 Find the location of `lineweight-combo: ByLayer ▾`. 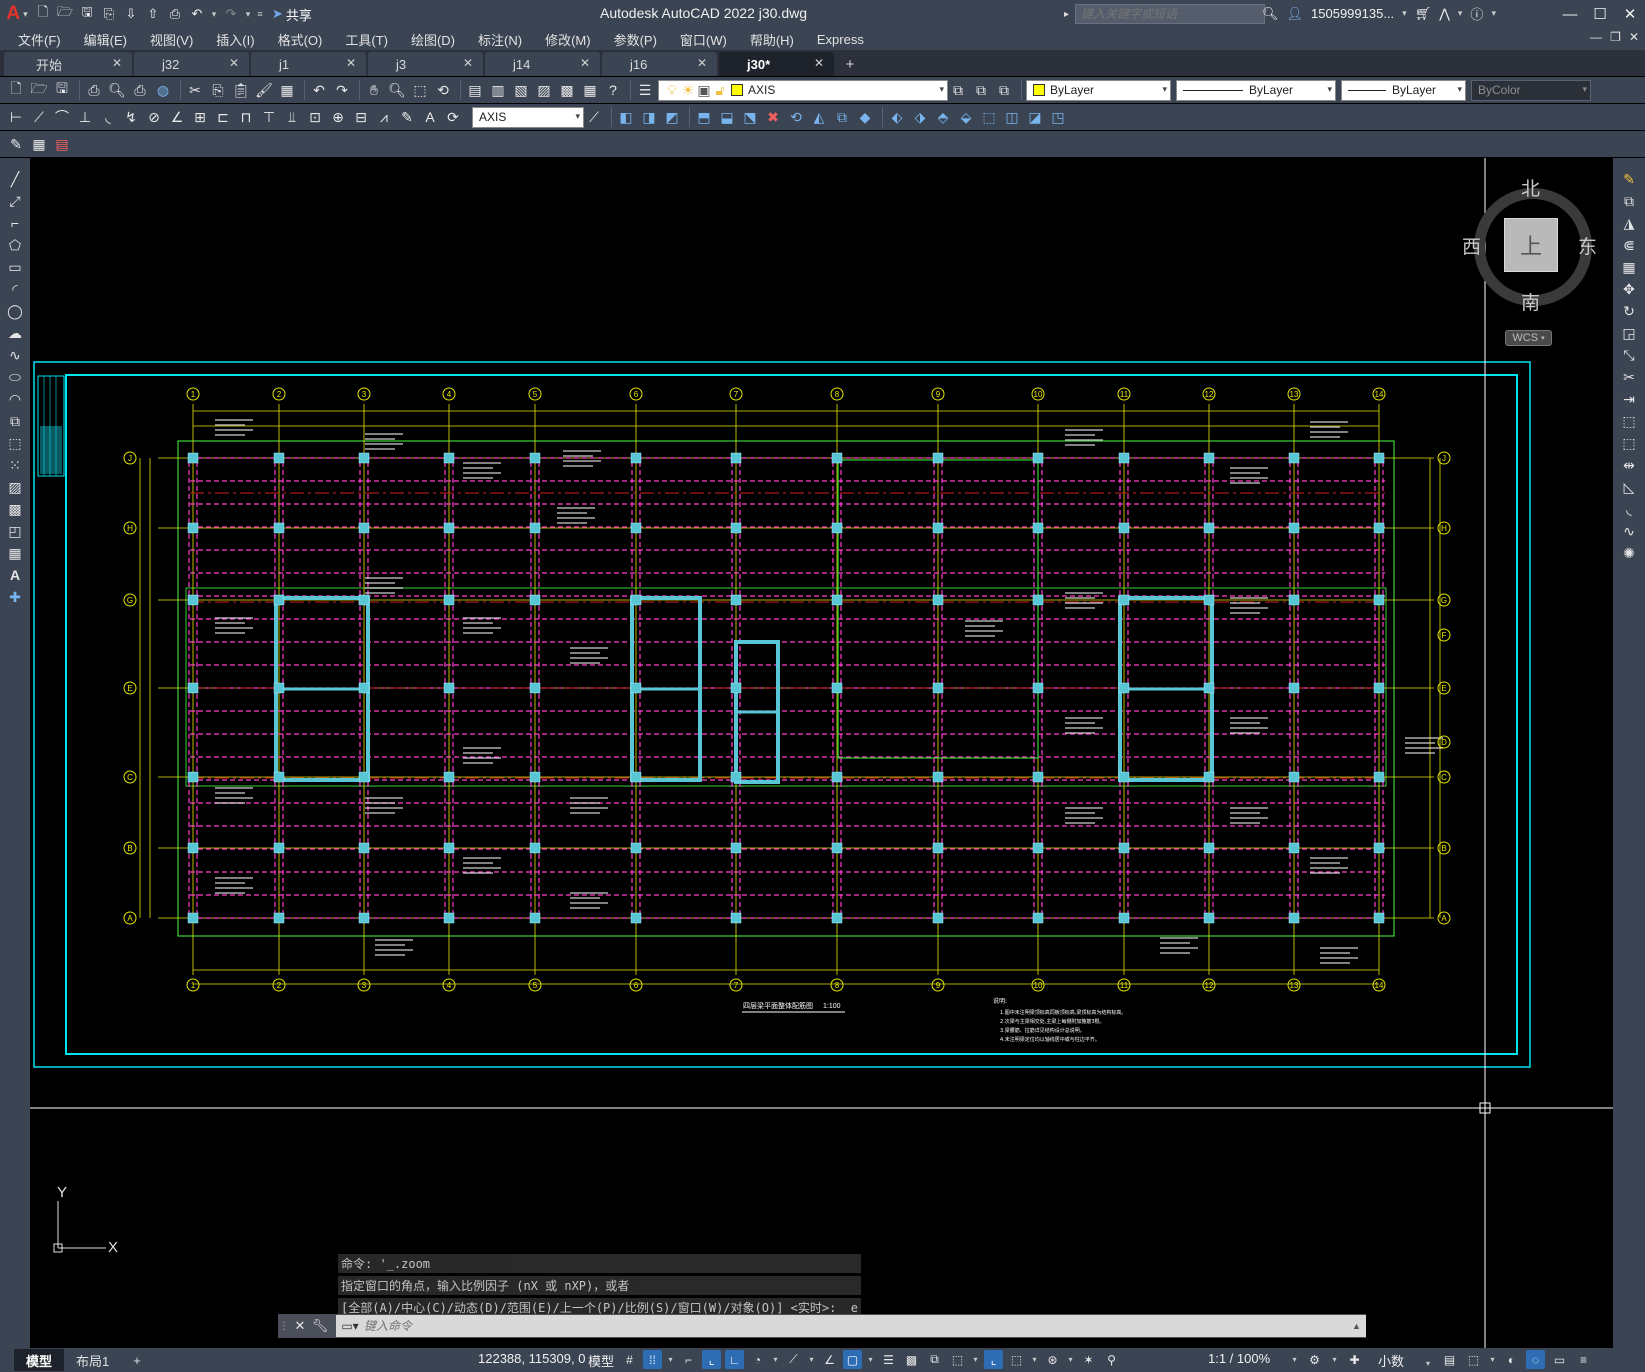

lineweight-combo: ByLayer ▾ is located at coordinates (1403, 90).